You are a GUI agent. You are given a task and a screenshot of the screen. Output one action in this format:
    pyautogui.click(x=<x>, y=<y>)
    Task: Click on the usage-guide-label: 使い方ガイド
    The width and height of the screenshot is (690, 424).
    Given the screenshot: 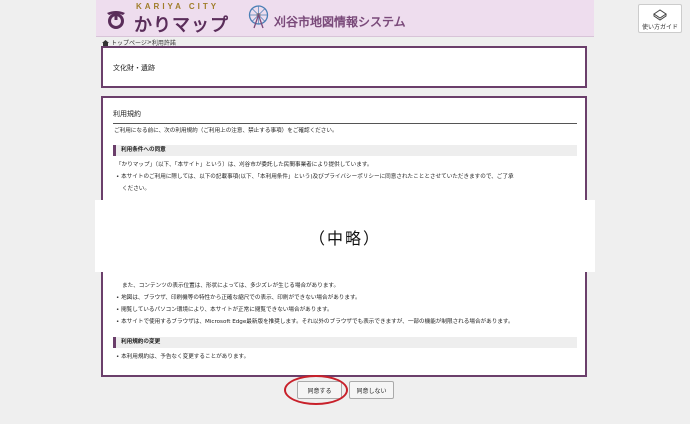 What is the action you would take?
    pyautogui.click(x=659, y=27)
    